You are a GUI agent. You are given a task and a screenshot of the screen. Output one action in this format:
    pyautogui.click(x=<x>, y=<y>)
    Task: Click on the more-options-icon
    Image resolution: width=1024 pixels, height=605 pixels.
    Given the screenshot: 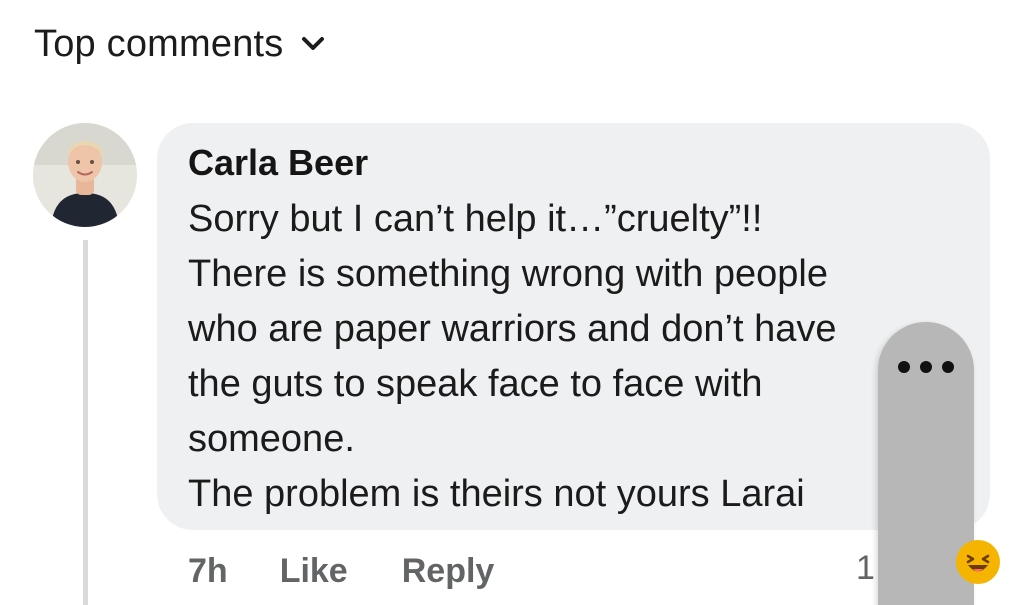 What is the action you would take?
    pyautogui.click(x=926, y=367)
    